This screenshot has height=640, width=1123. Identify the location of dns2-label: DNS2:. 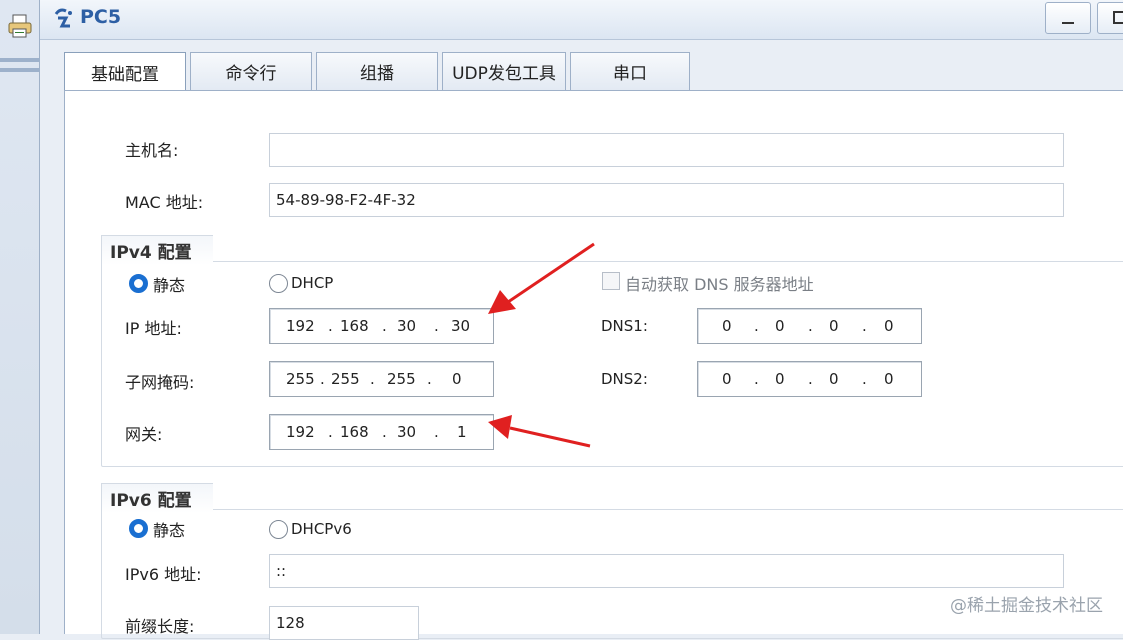
(624, 379).